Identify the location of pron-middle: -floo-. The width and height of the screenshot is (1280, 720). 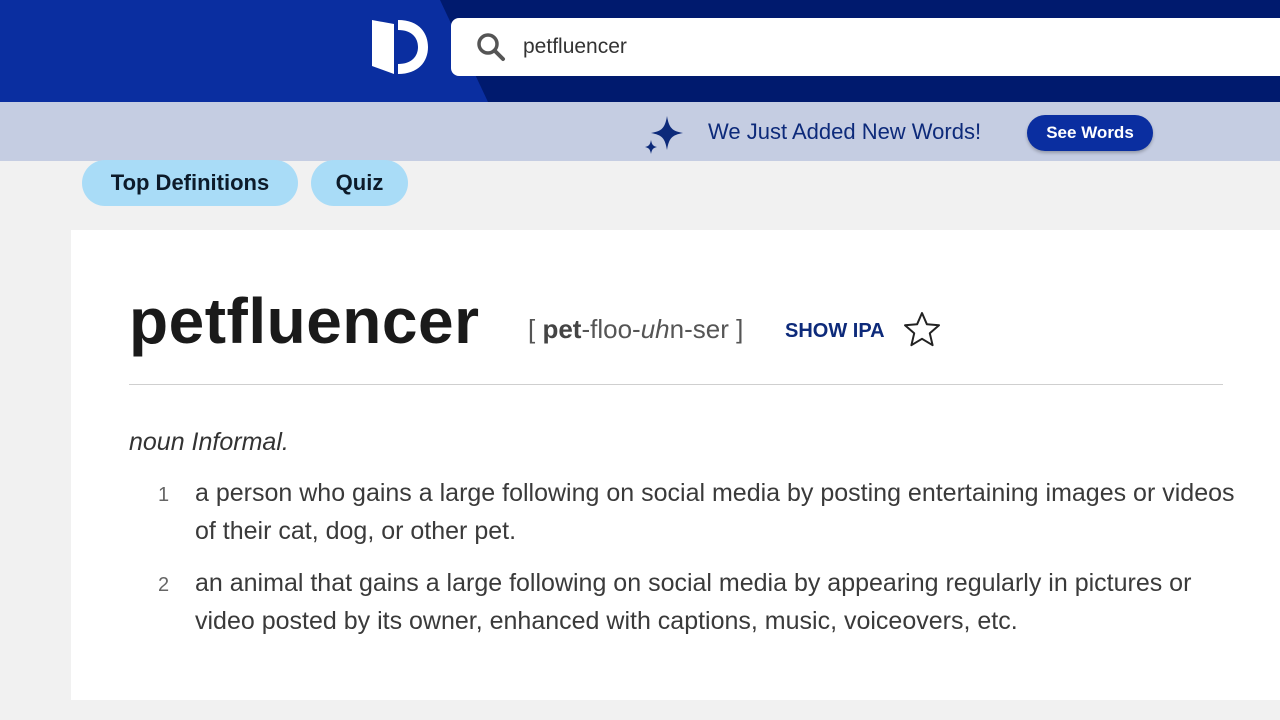
(611, 329).